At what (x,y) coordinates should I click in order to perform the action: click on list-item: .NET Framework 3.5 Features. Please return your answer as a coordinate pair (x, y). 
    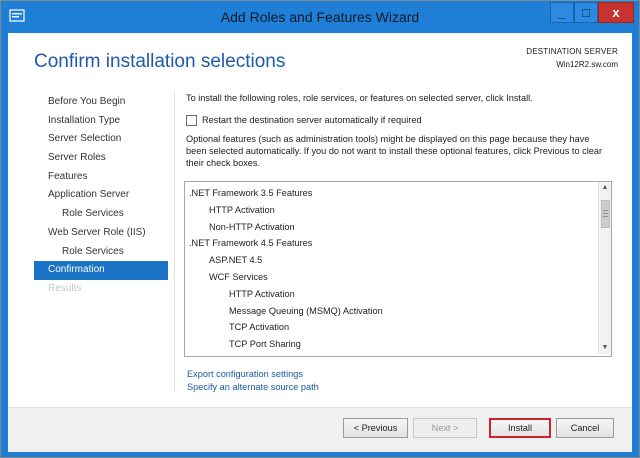
    Looking at the image, I should click on (251, 193).